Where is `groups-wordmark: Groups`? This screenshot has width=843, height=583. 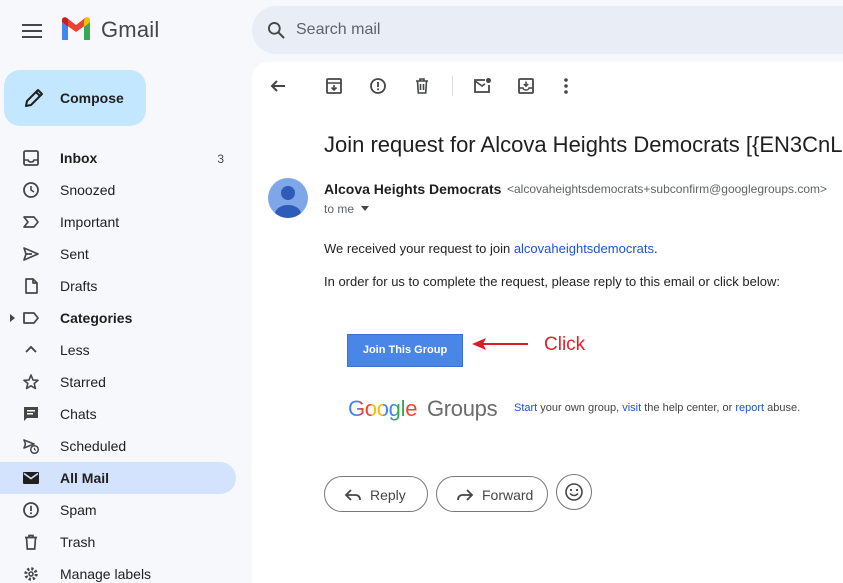
groups-wordmark: Groups is located at coordinates (462, 408).